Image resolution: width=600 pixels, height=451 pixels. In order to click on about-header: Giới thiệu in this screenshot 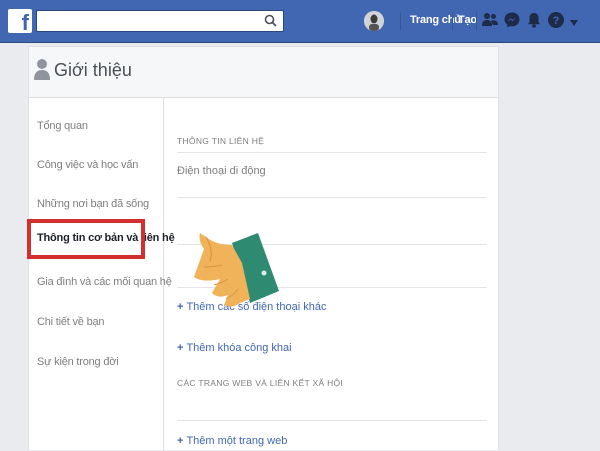, I will do `click(263, 72)`.